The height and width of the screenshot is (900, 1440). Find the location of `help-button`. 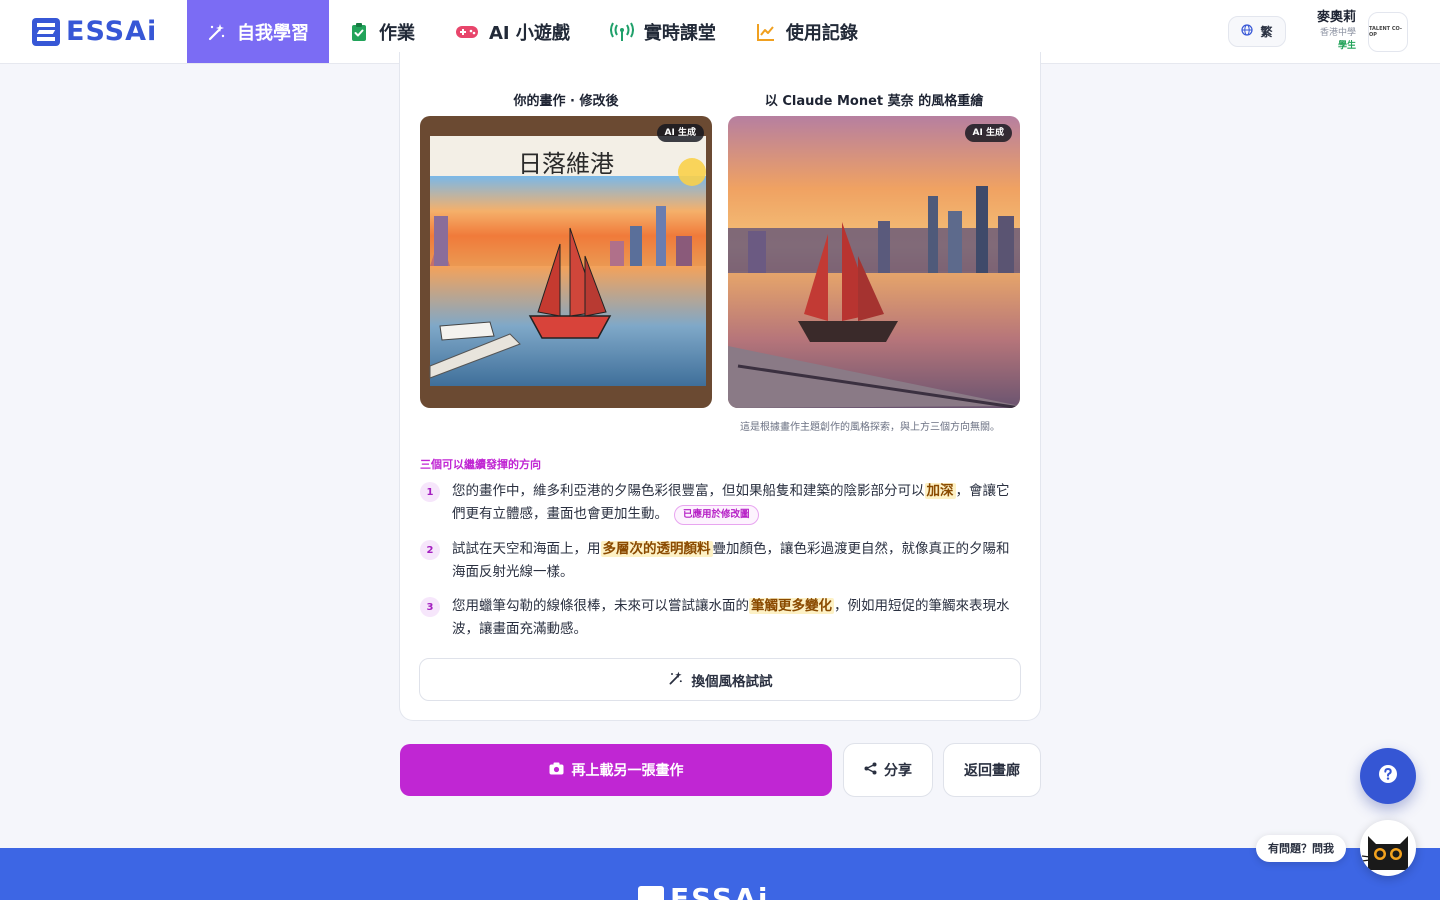

help-button is located at coordinates (1388, 776).